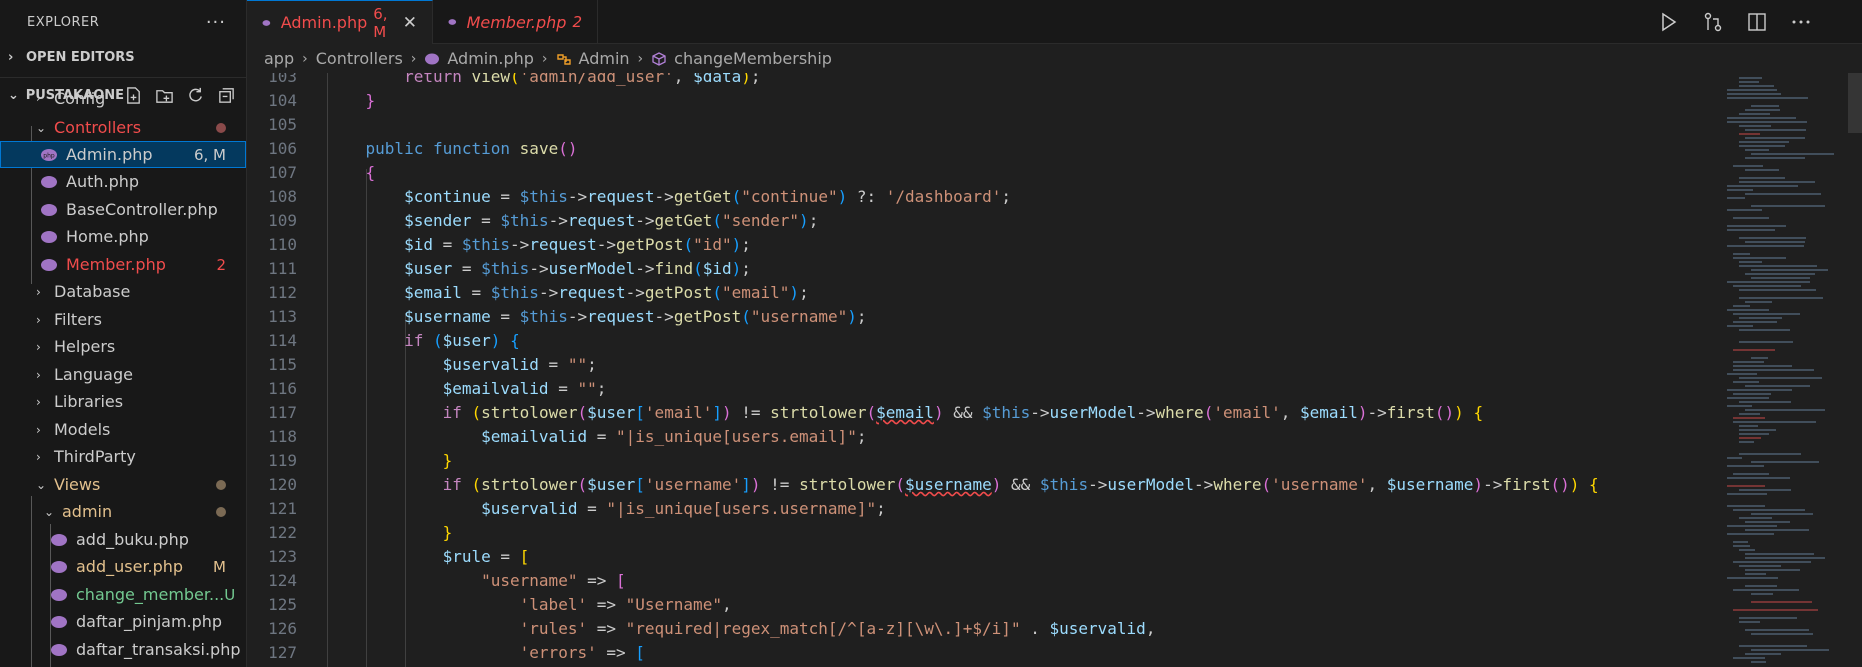 This screenshot has height=667, width=1862. What do you see at coordinates (410, 23) in the screenshot?
I see `close-icon: ✕` at bounding box center [410, 23].